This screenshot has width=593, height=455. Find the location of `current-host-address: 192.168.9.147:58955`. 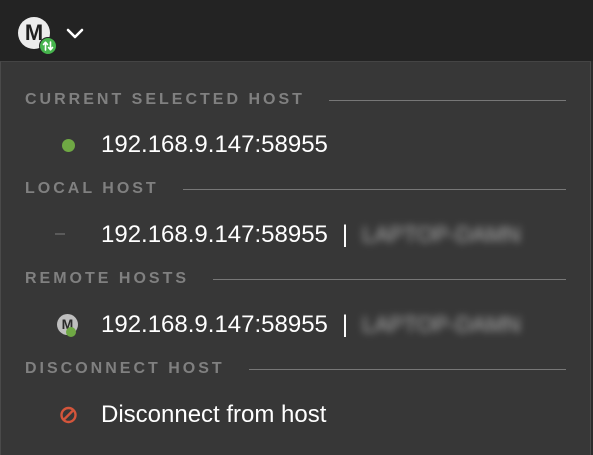

current-host-address: 192.168.9.147:58955 is located at coordinates (214, 144).